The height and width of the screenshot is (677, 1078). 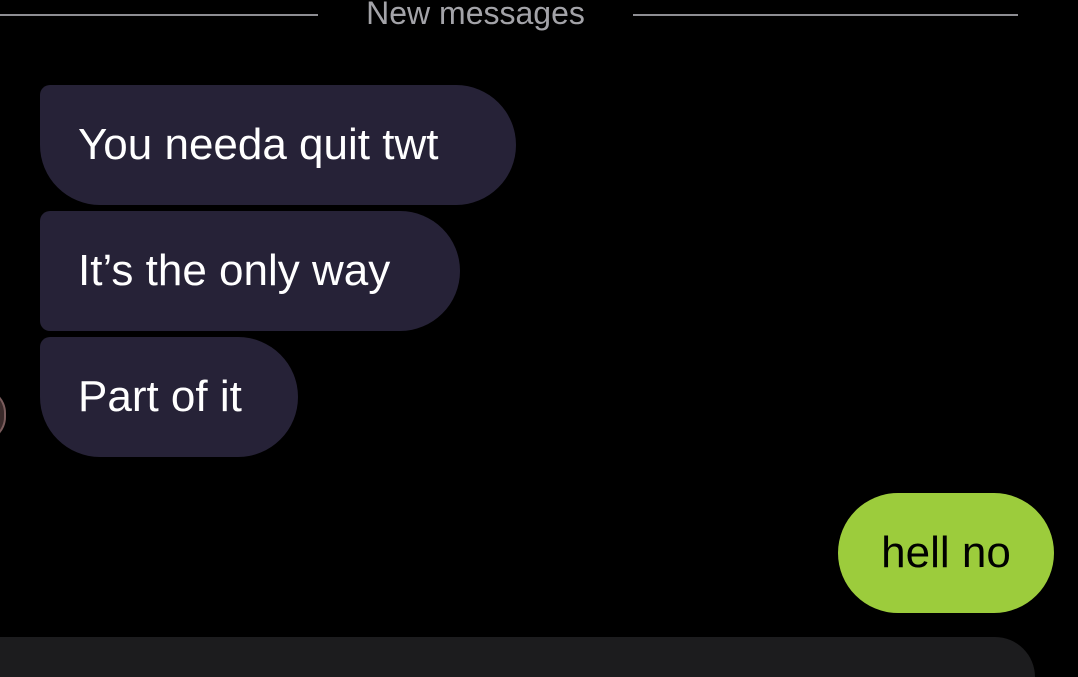 What do you see at coordinates (278, 145) in the screenshot?
I see `message-bubble-incoming: You needa quit twt` at bounding box center [278, 145].